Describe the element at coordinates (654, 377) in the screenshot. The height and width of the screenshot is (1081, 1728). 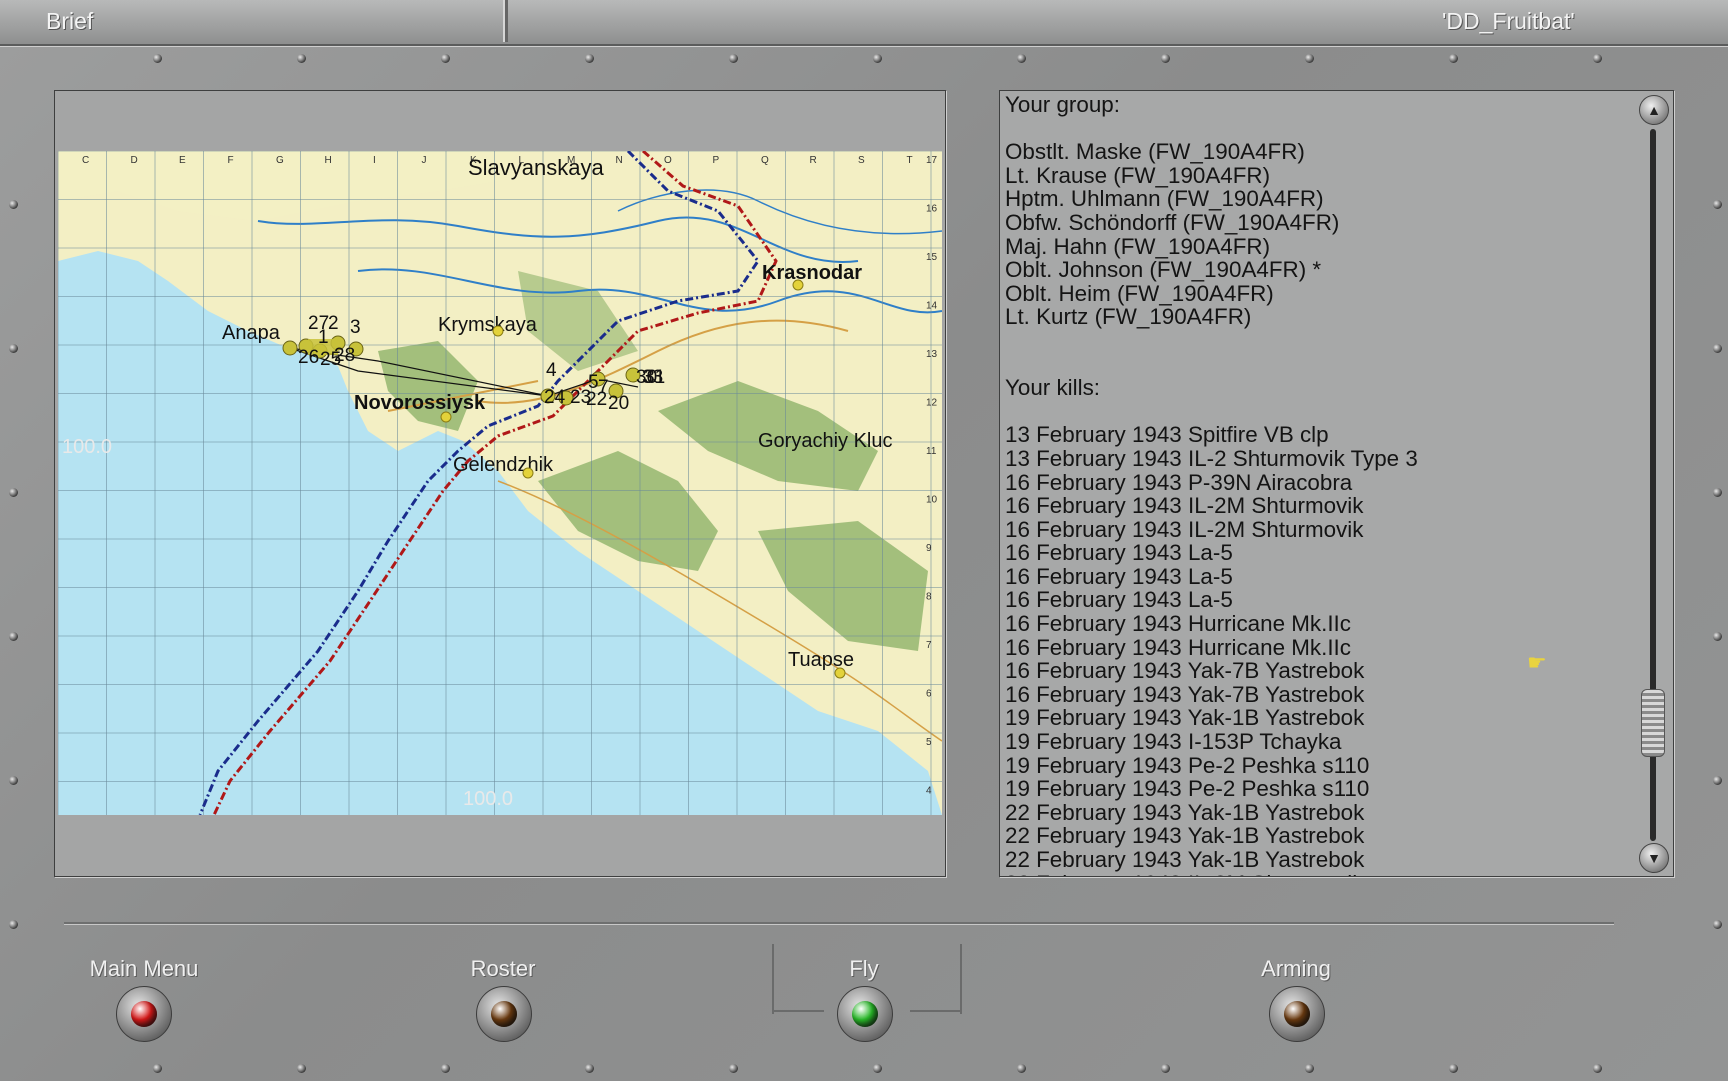
I see `waypoint-label: 31` at that location.